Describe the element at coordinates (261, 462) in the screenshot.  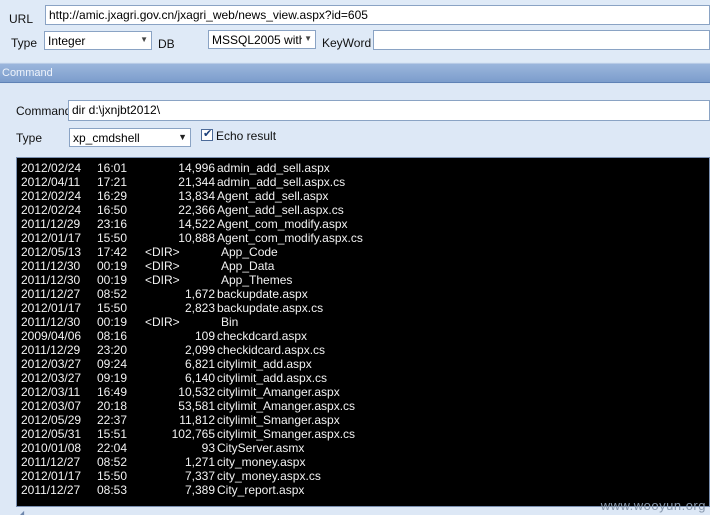
I see `line-filename: city_money.aspx` at that location.